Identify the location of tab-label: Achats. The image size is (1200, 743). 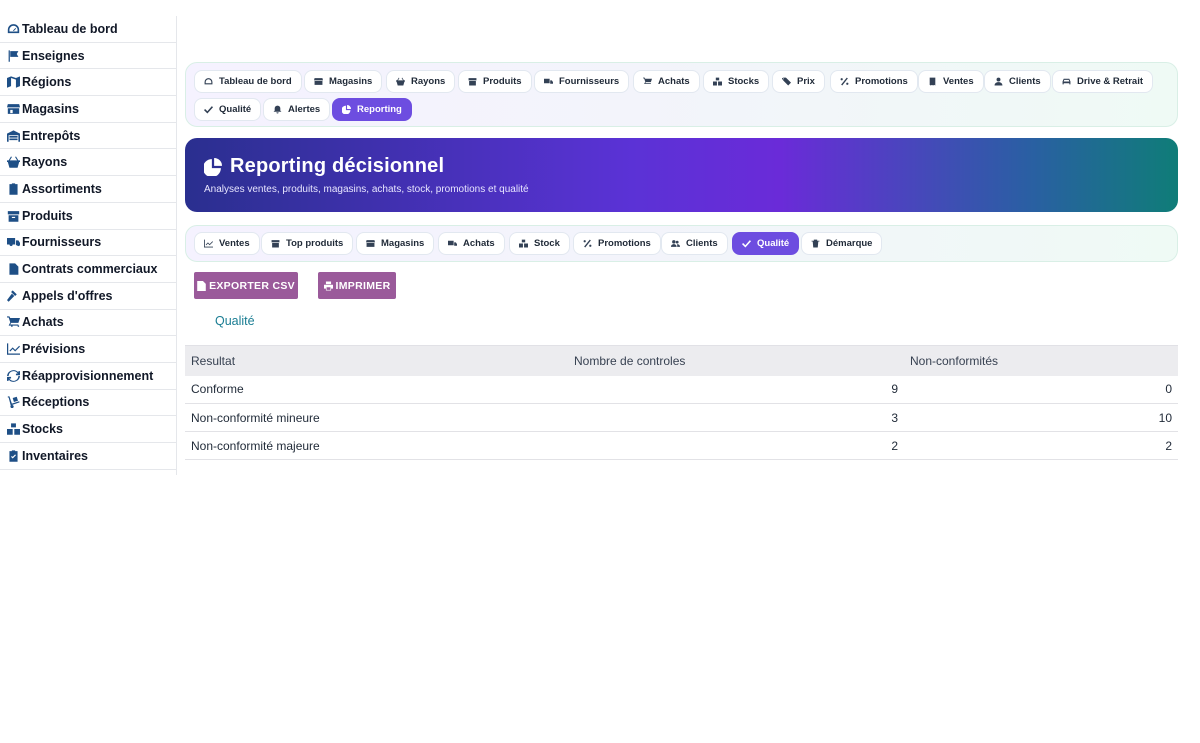
(479, 243).